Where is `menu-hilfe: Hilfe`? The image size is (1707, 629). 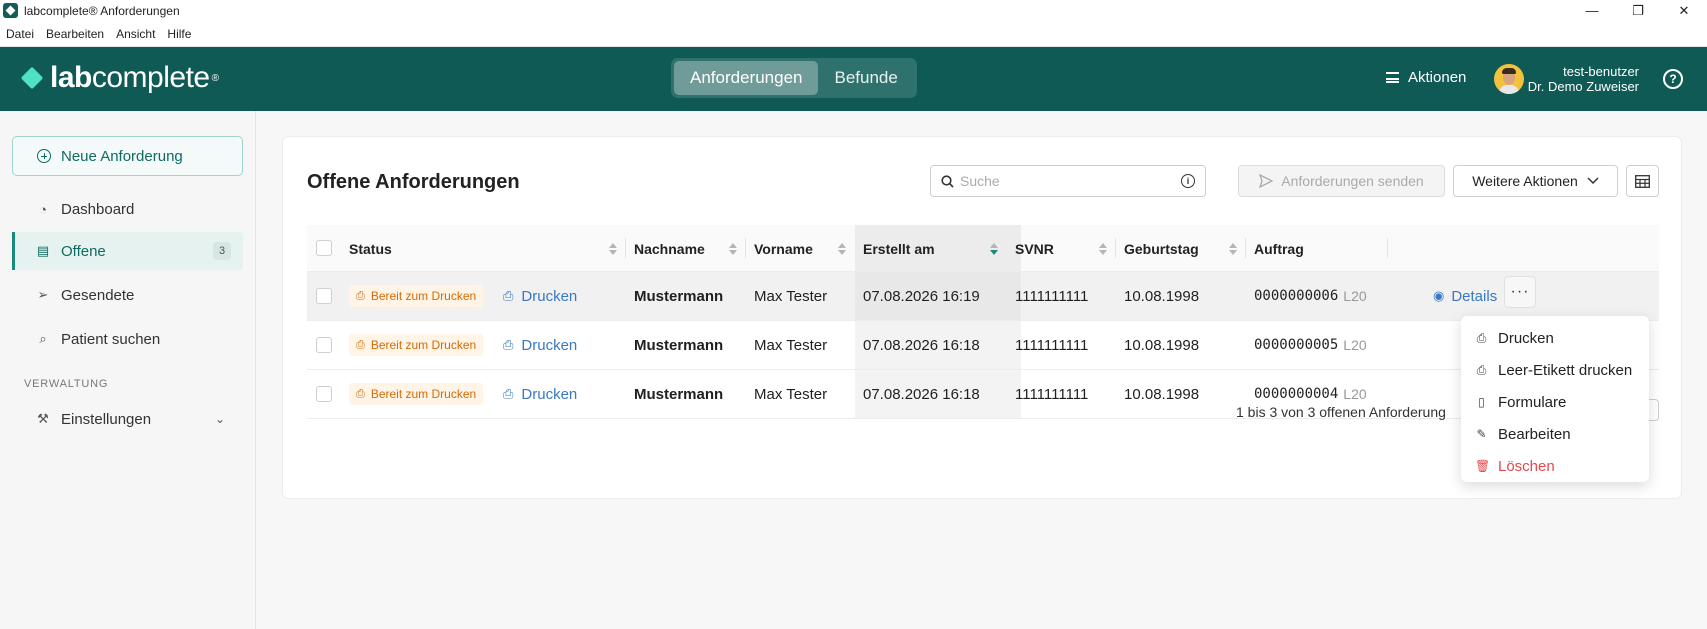 menu-hilfe: Hilfe is located at coordinates (179, 34).